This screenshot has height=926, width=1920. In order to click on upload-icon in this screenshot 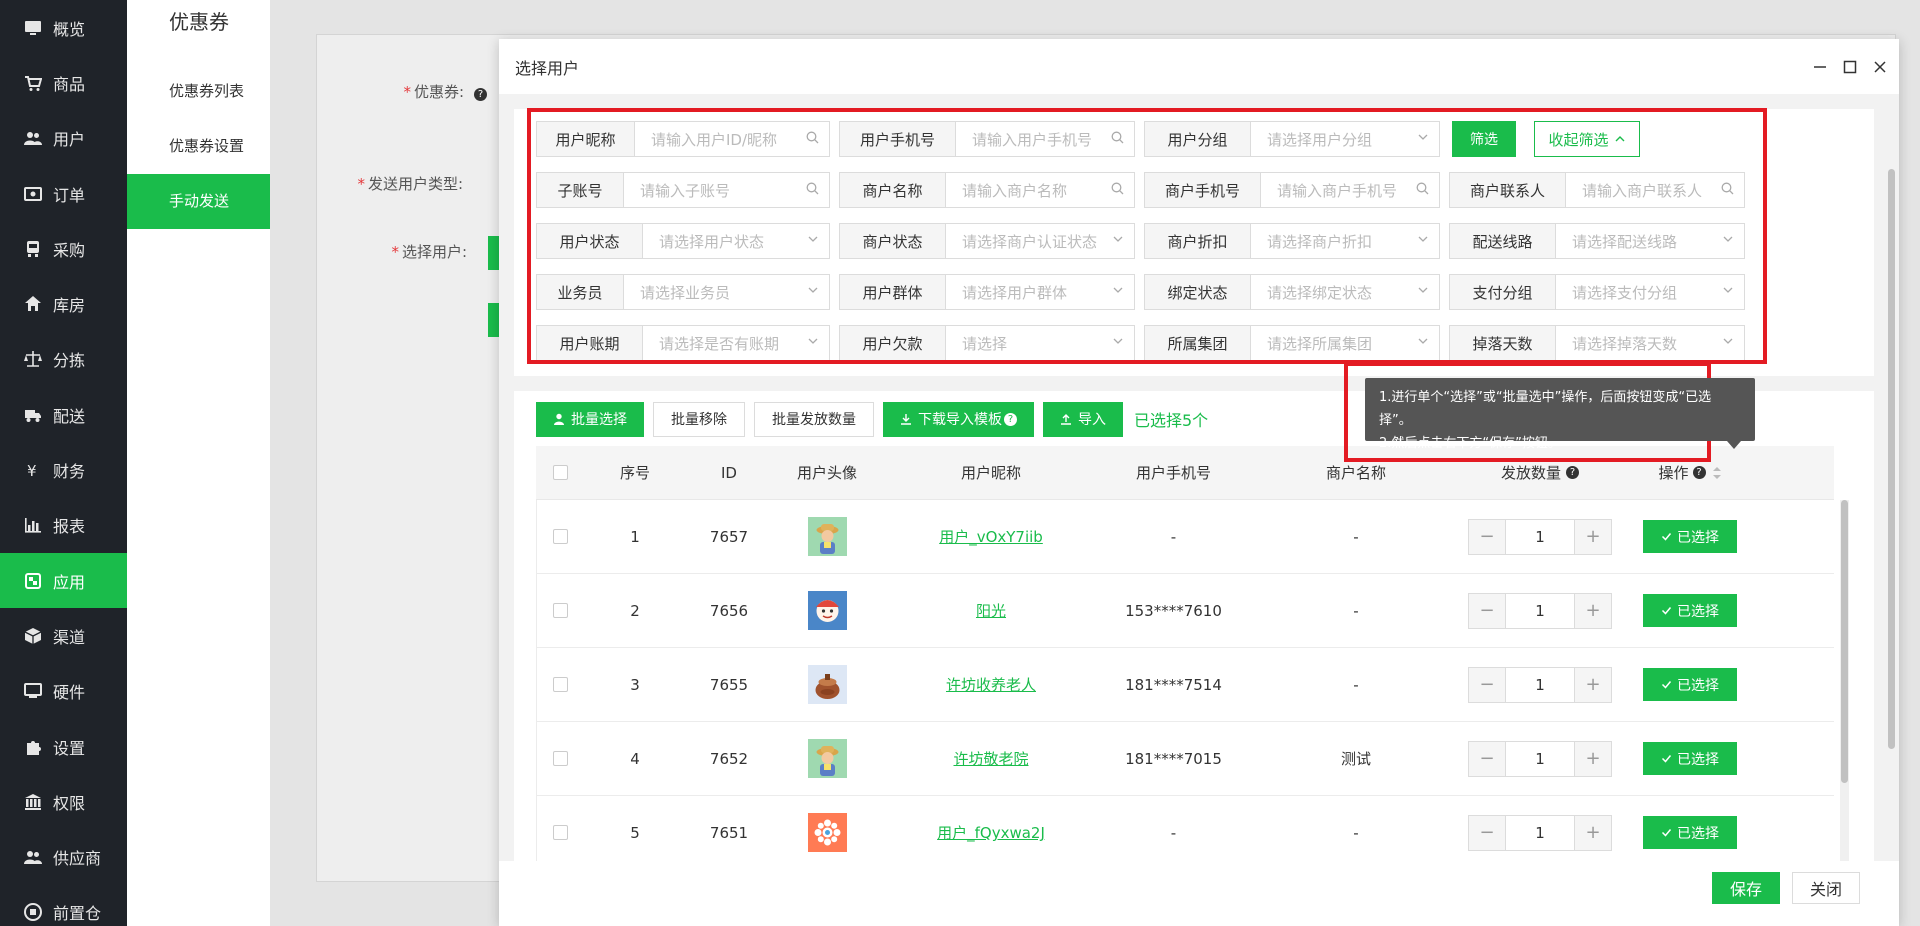, I will do `click(1066, 419)`.